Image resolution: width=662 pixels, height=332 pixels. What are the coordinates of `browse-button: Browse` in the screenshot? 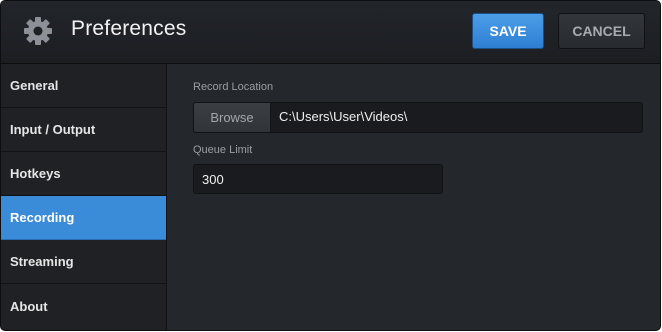 It's located at (232, 117).